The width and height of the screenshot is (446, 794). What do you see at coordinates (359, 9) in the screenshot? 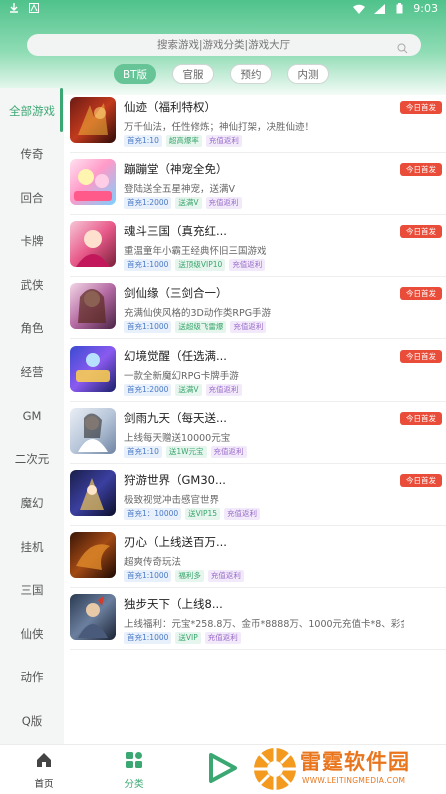
I see `wifi-icon` at bounding box center [359, 9].